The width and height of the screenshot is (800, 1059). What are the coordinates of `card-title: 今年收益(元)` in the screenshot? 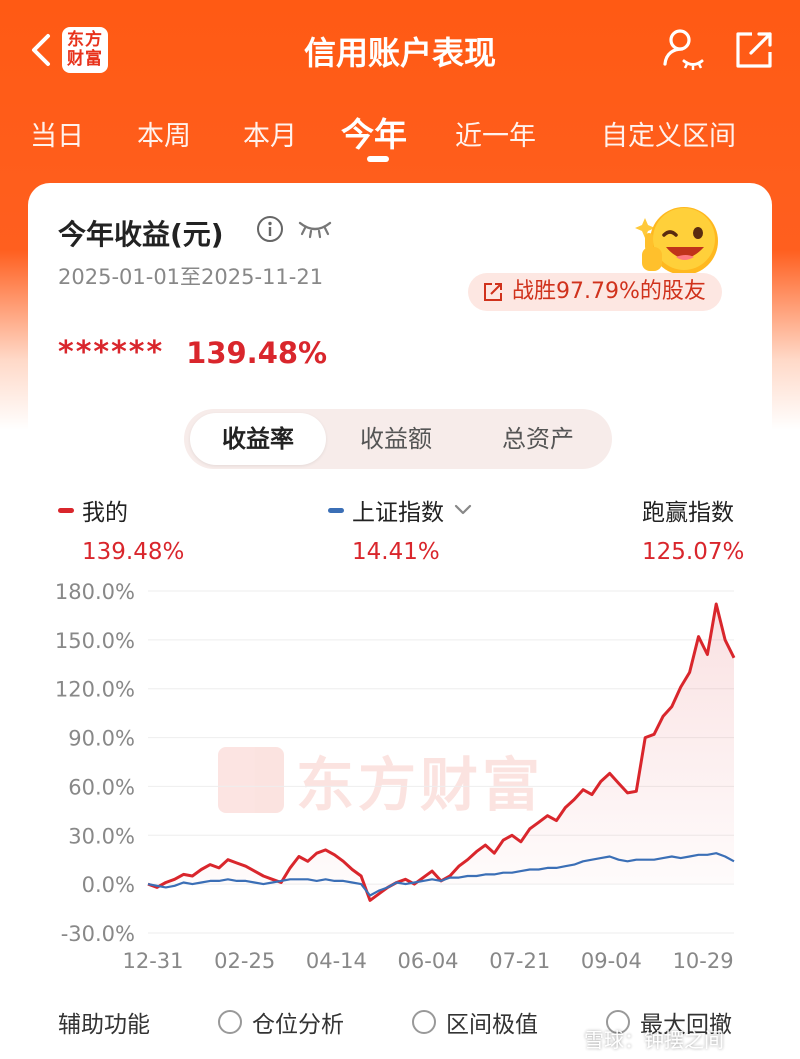 It's located at (141, 234).